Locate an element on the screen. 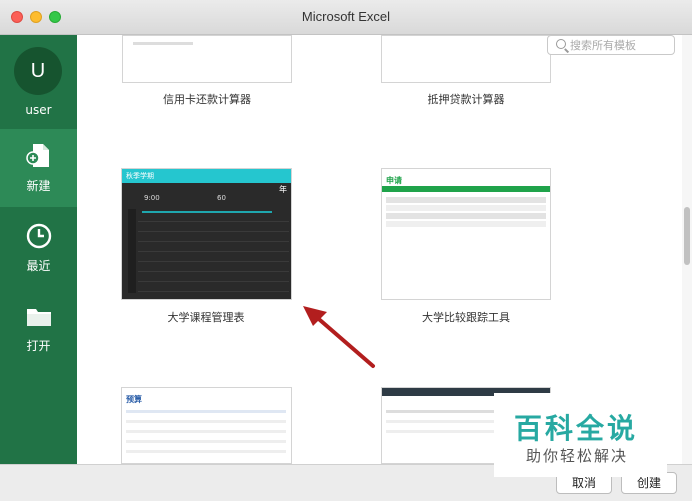  template-thumb-course-manager: 秋季学期 年 9:00 60 is located at coordinates (206, 234).